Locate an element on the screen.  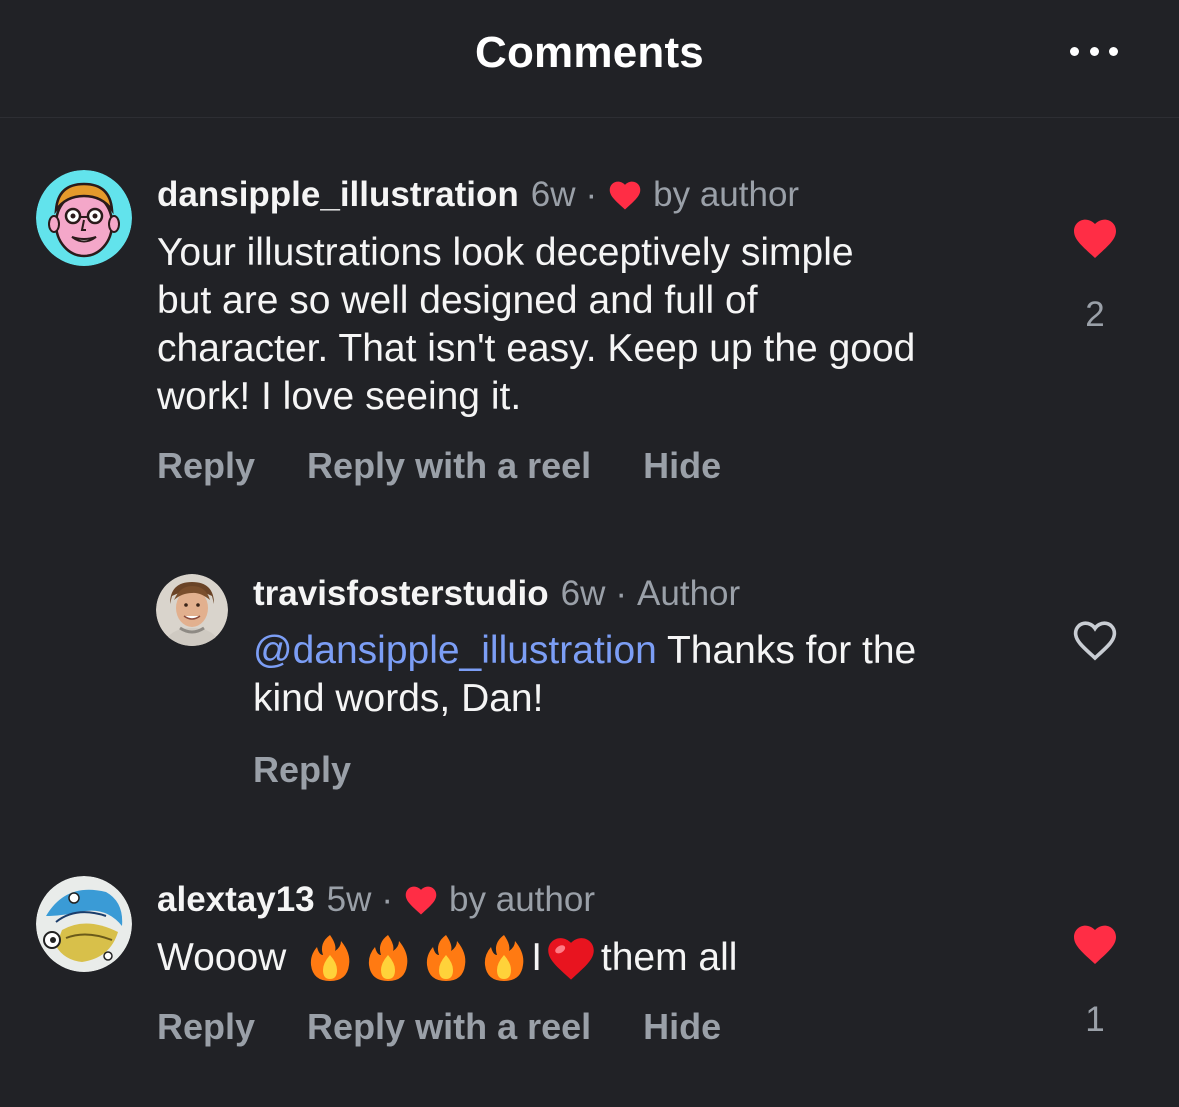
ellipsis-icon is located at coordinates (1094, 51).